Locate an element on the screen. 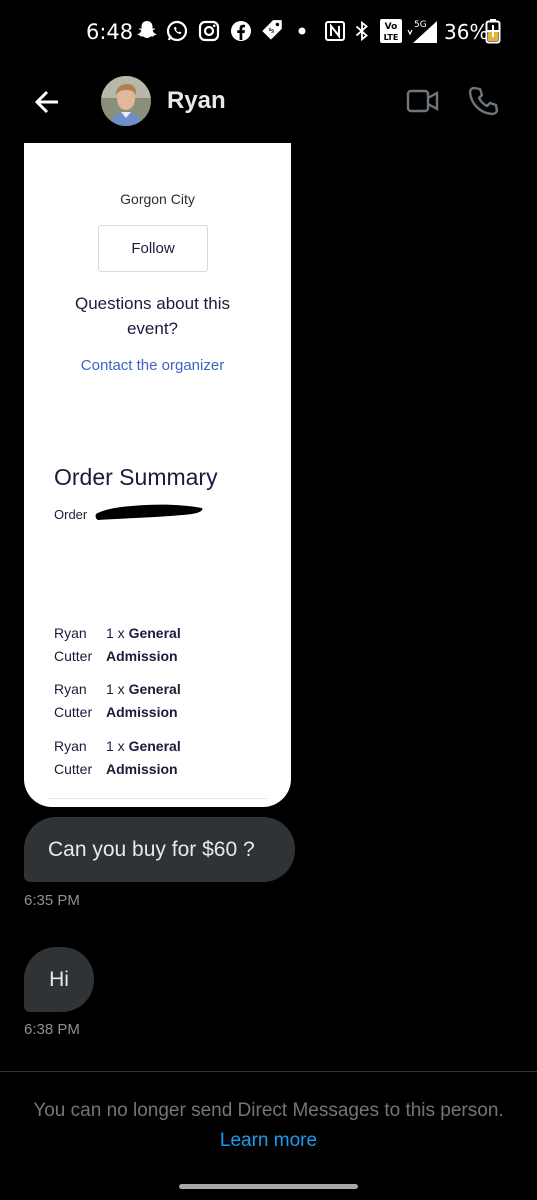 This screenshot has width=537, height=1200. questions-text: Questions about this event? is located at coordinates (152, 316).